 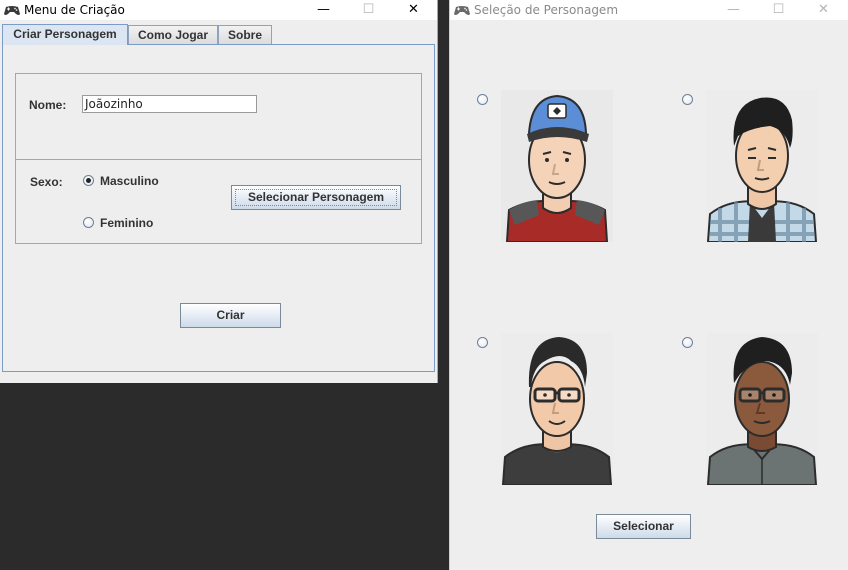 What do you see at coordinates (245, 34) in the screenshot?
I see `tab-sobre: Sobre` at bounding box center [245, 34].